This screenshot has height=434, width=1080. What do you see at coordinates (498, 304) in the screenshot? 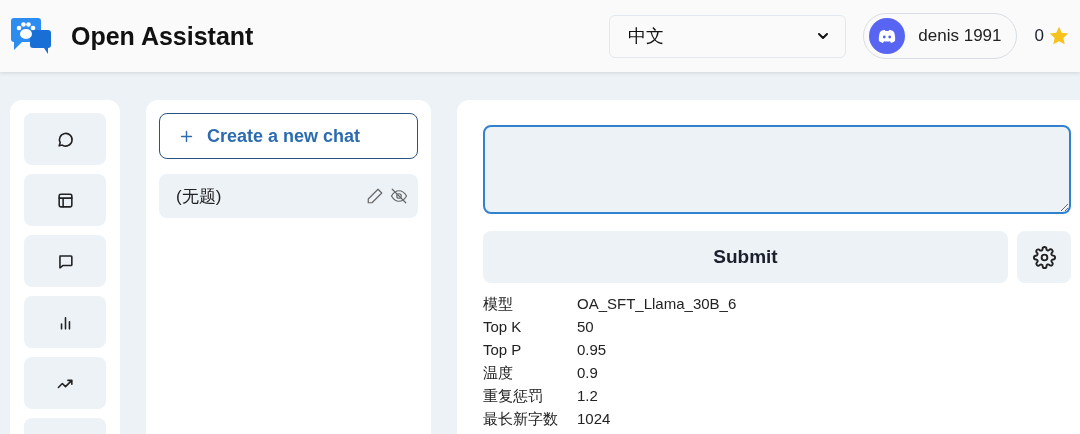
I see `setting-label: 模型` at bounding box center [498, 304].